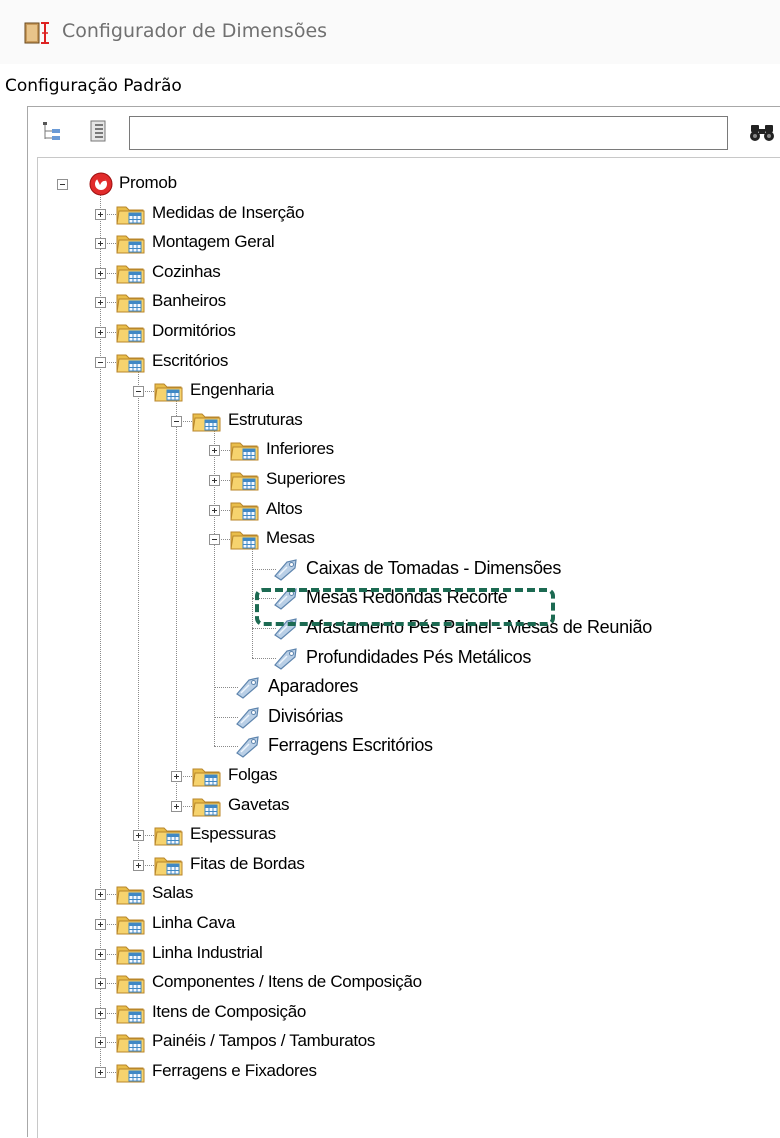  Describe the element at coordinates (390, 865) in the screenshot. I see `tree-folder-item: Fitas de Bordas` at that location.